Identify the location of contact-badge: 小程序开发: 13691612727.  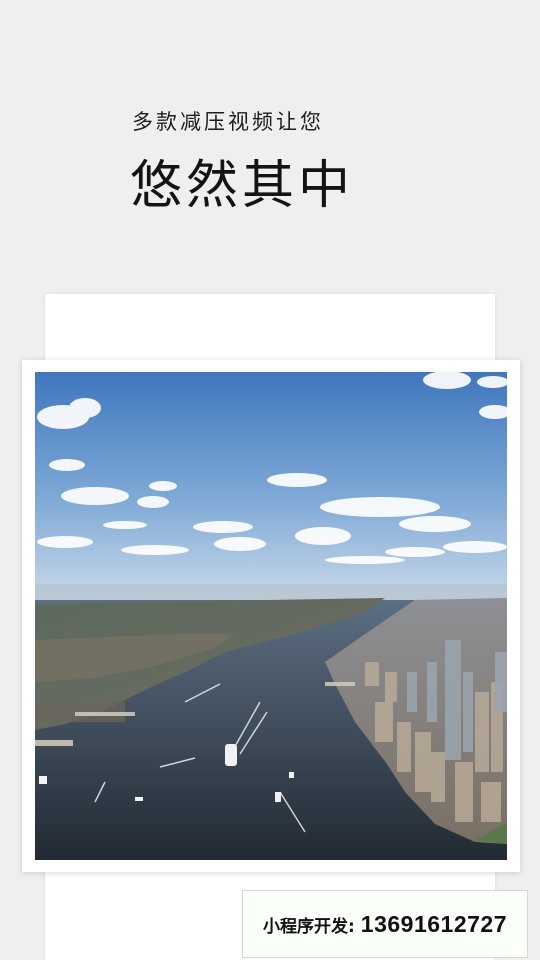
(385, 924).